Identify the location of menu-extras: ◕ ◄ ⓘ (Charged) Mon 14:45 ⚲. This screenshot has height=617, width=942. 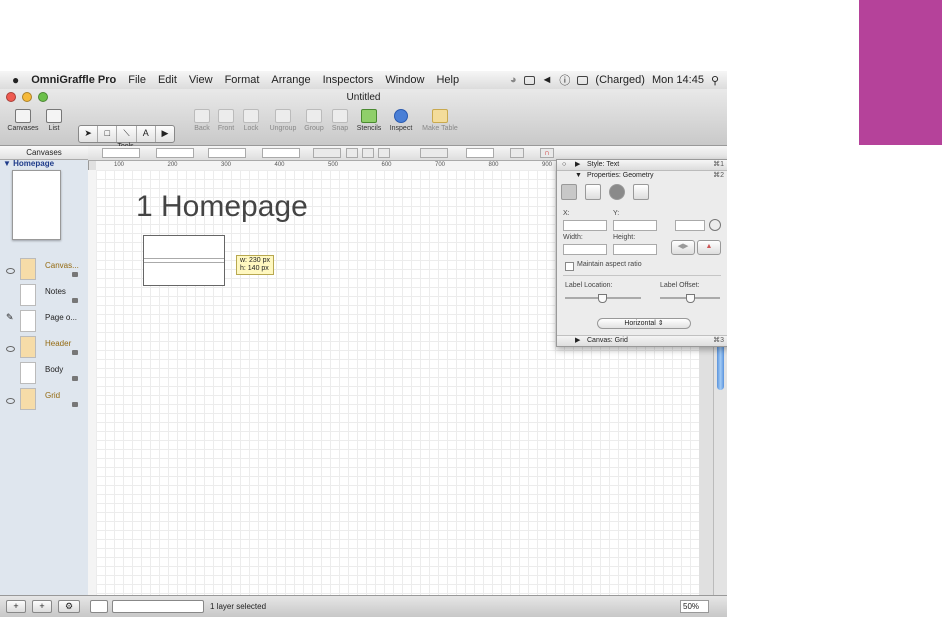
(614, 80).